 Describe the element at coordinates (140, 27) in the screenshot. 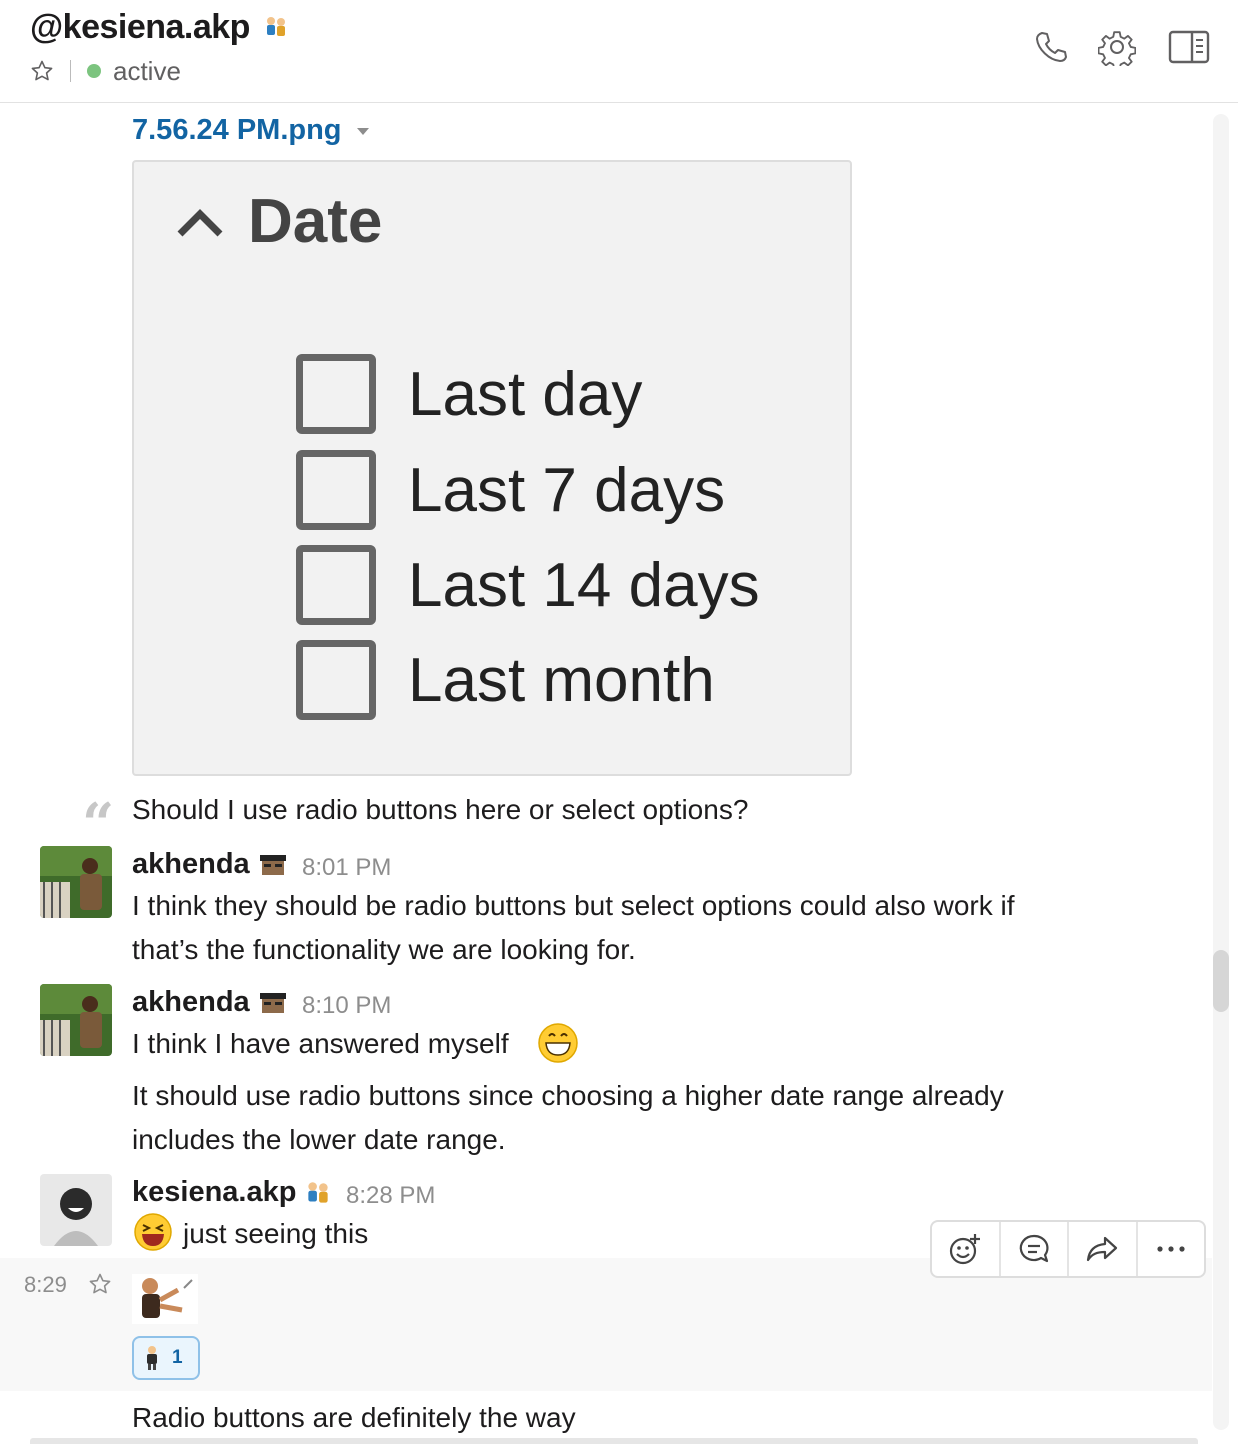

I see `channel-title: @kesiena.akp` at that location.